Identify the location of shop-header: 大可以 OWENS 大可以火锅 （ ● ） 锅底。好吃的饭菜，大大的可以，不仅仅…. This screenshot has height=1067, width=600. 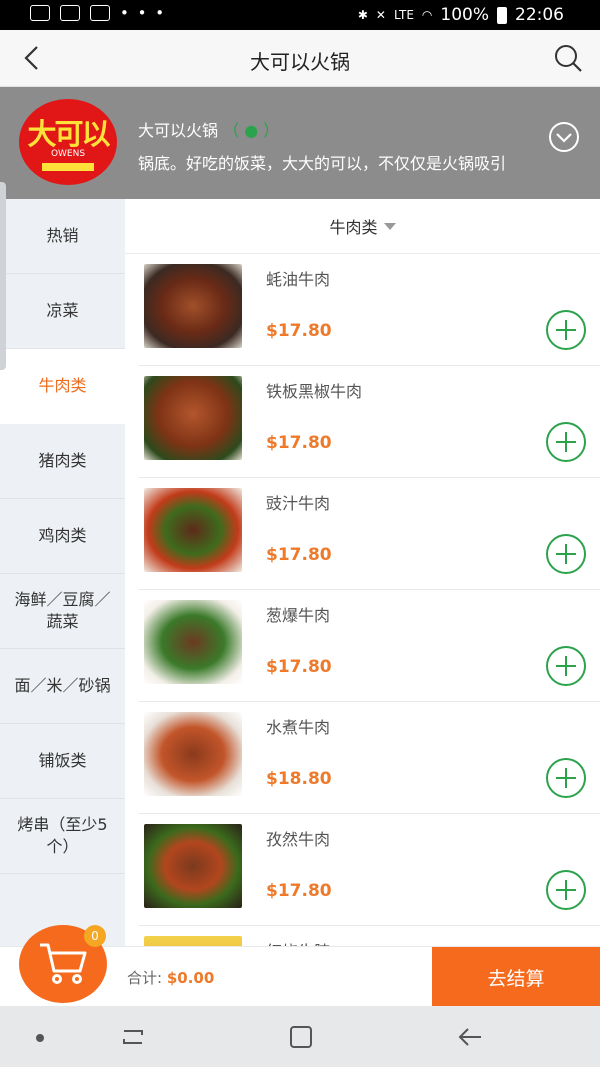
(300, 143).